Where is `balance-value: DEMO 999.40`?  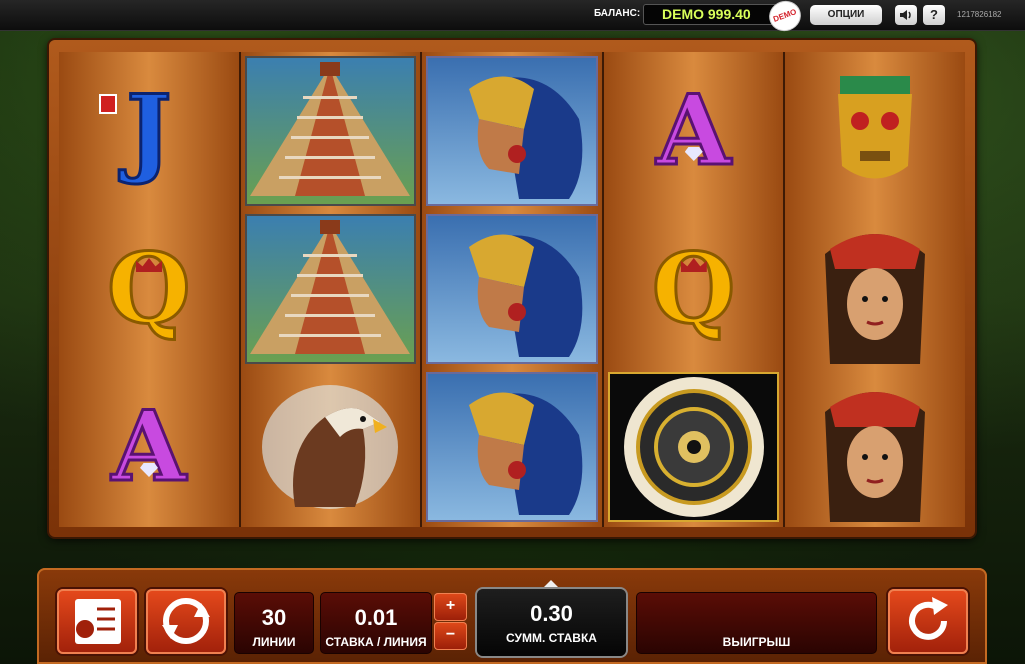 balance-value: DEMO 999.40 is located at coordinates (710, 14).